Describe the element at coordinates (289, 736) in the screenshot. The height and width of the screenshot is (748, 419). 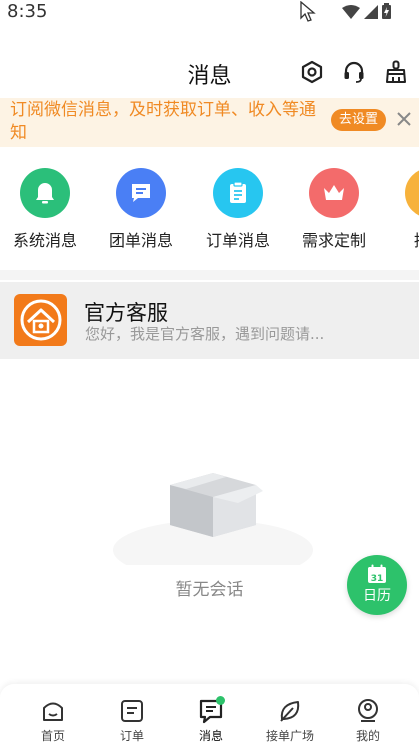
I see `tab-label: 接单广场` at that location.